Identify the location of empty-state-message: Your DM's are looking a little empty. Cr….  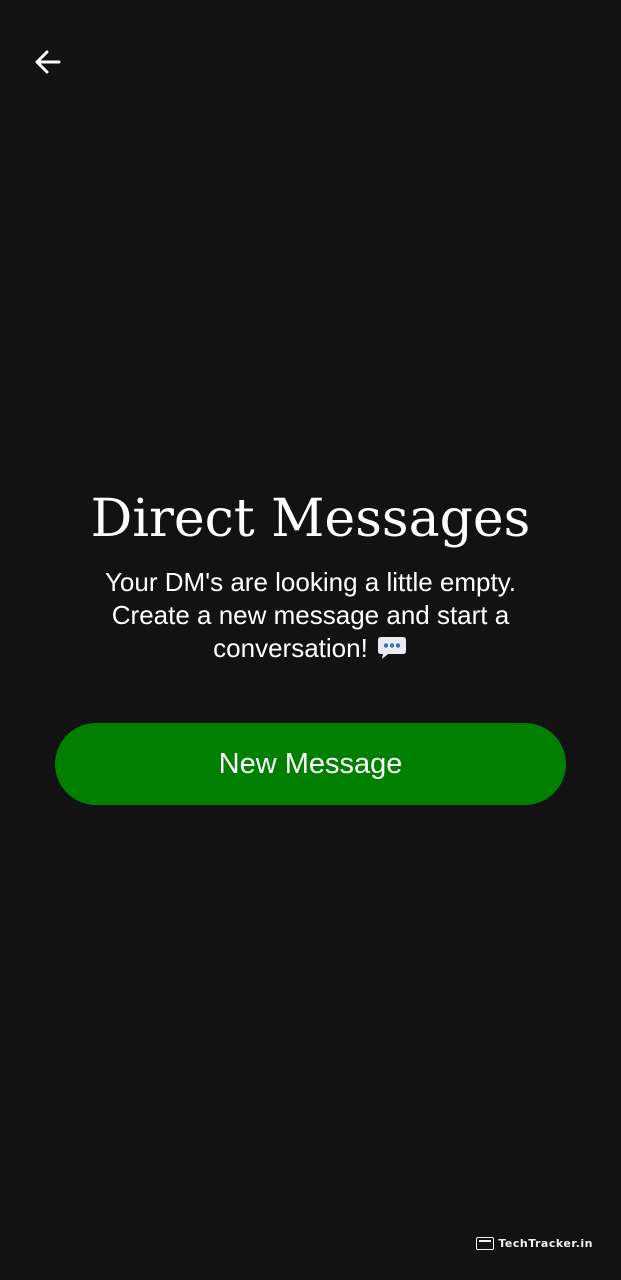
(310, 615).